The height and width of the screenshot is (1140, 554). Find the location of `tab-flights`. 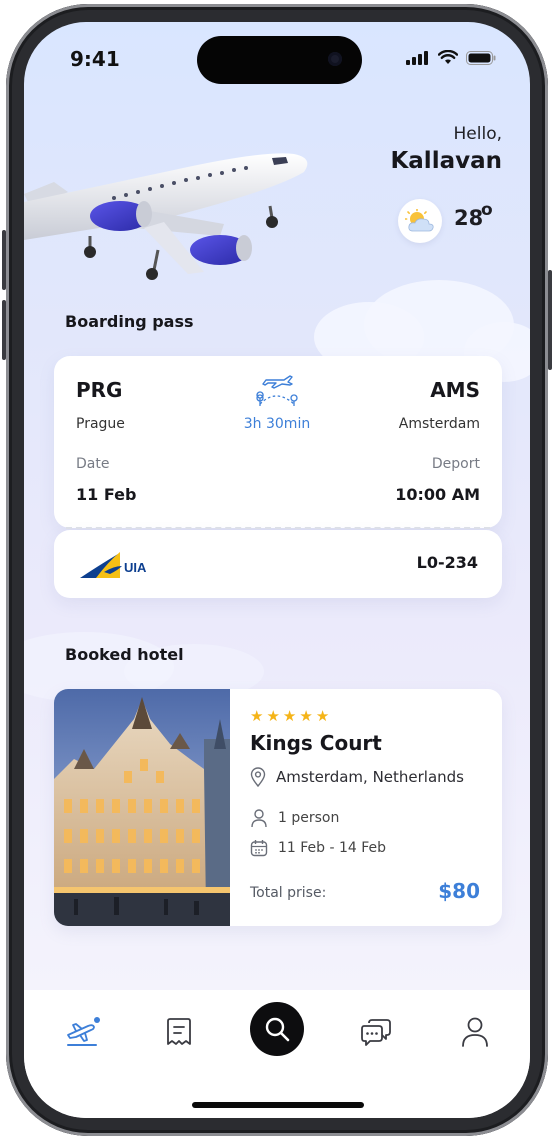

tab-flights is located at coordinates (82, 1032).